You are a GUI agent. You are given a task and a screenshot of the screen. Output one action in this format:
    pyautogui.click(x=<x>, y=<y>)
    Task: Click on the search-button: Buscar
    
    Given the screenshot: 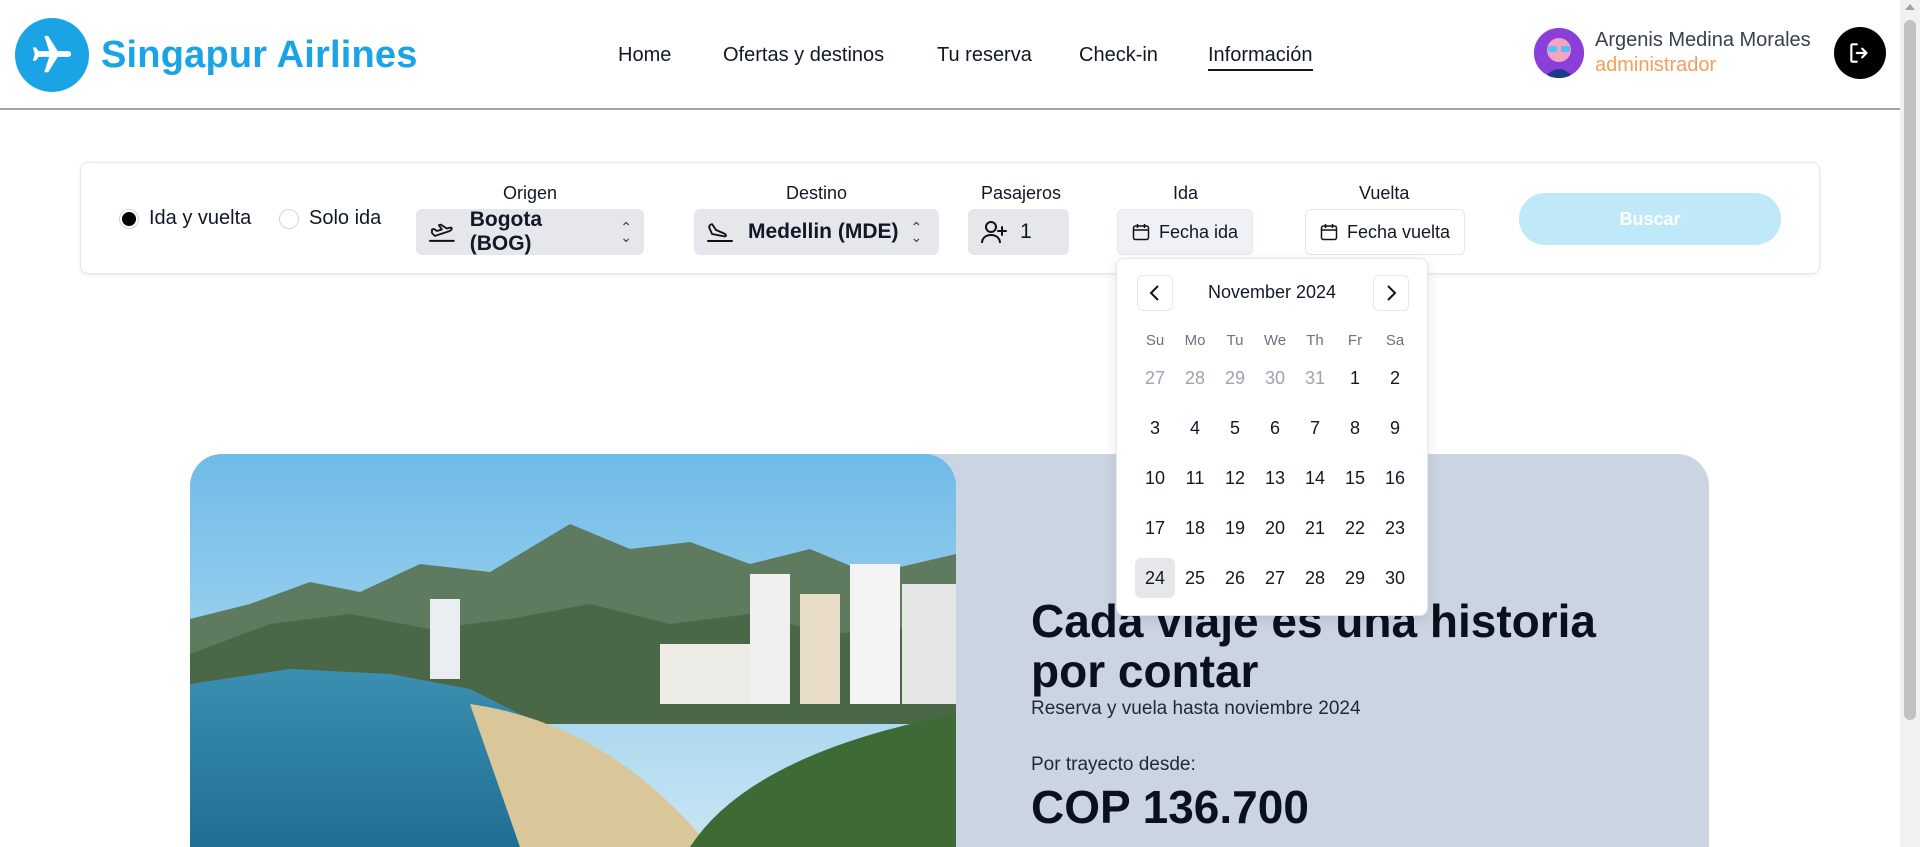 What is the action you would take?
    pyautogui.click(x=1650, y=219)
    